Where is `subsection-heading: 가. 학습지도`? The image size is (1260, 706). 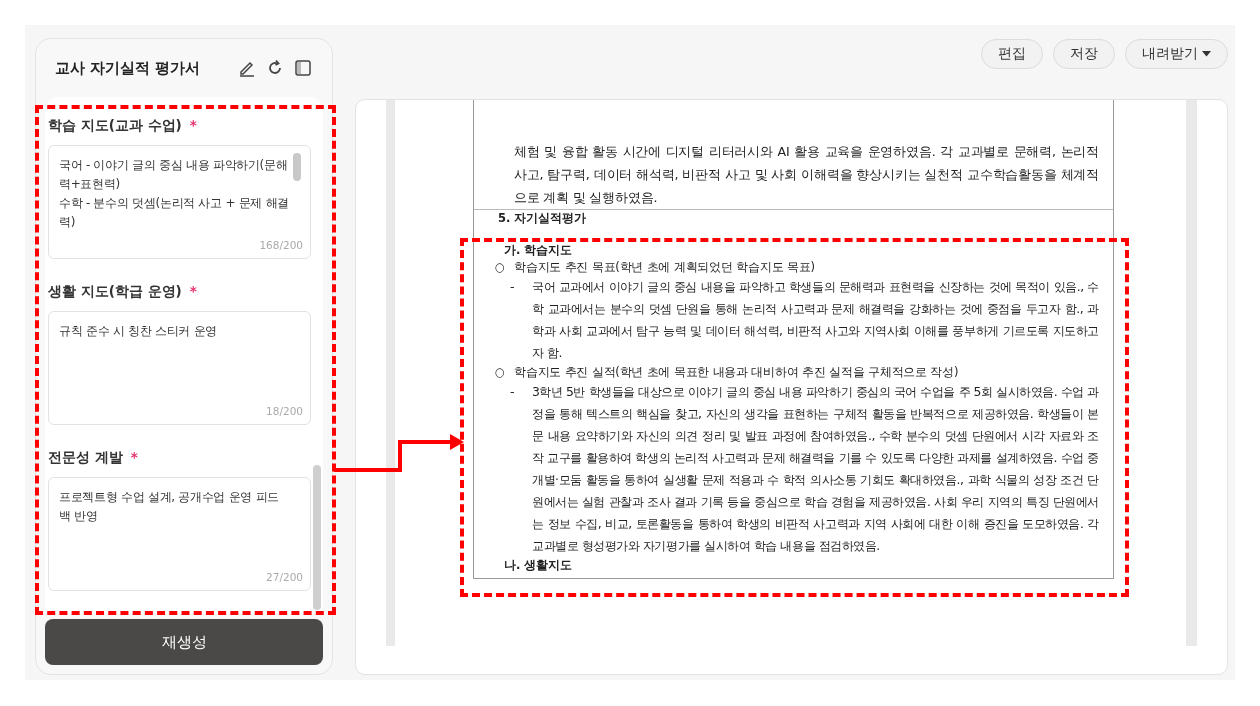
subsection-heading: 가. 학습지도 is located at coordinates (538, 250).